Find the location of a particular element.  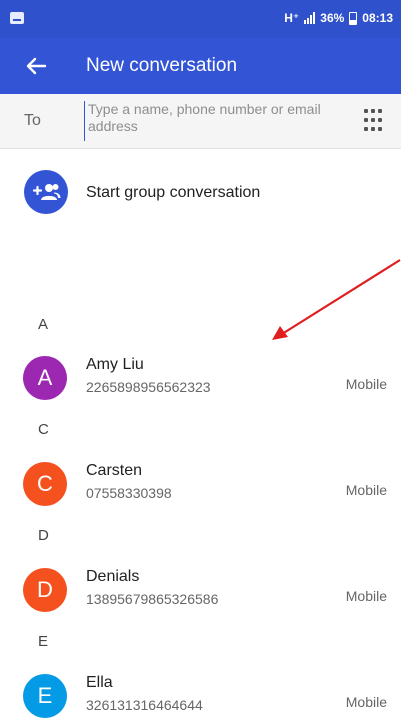

battery-percent: 36% is located at coordinates (332, 18).